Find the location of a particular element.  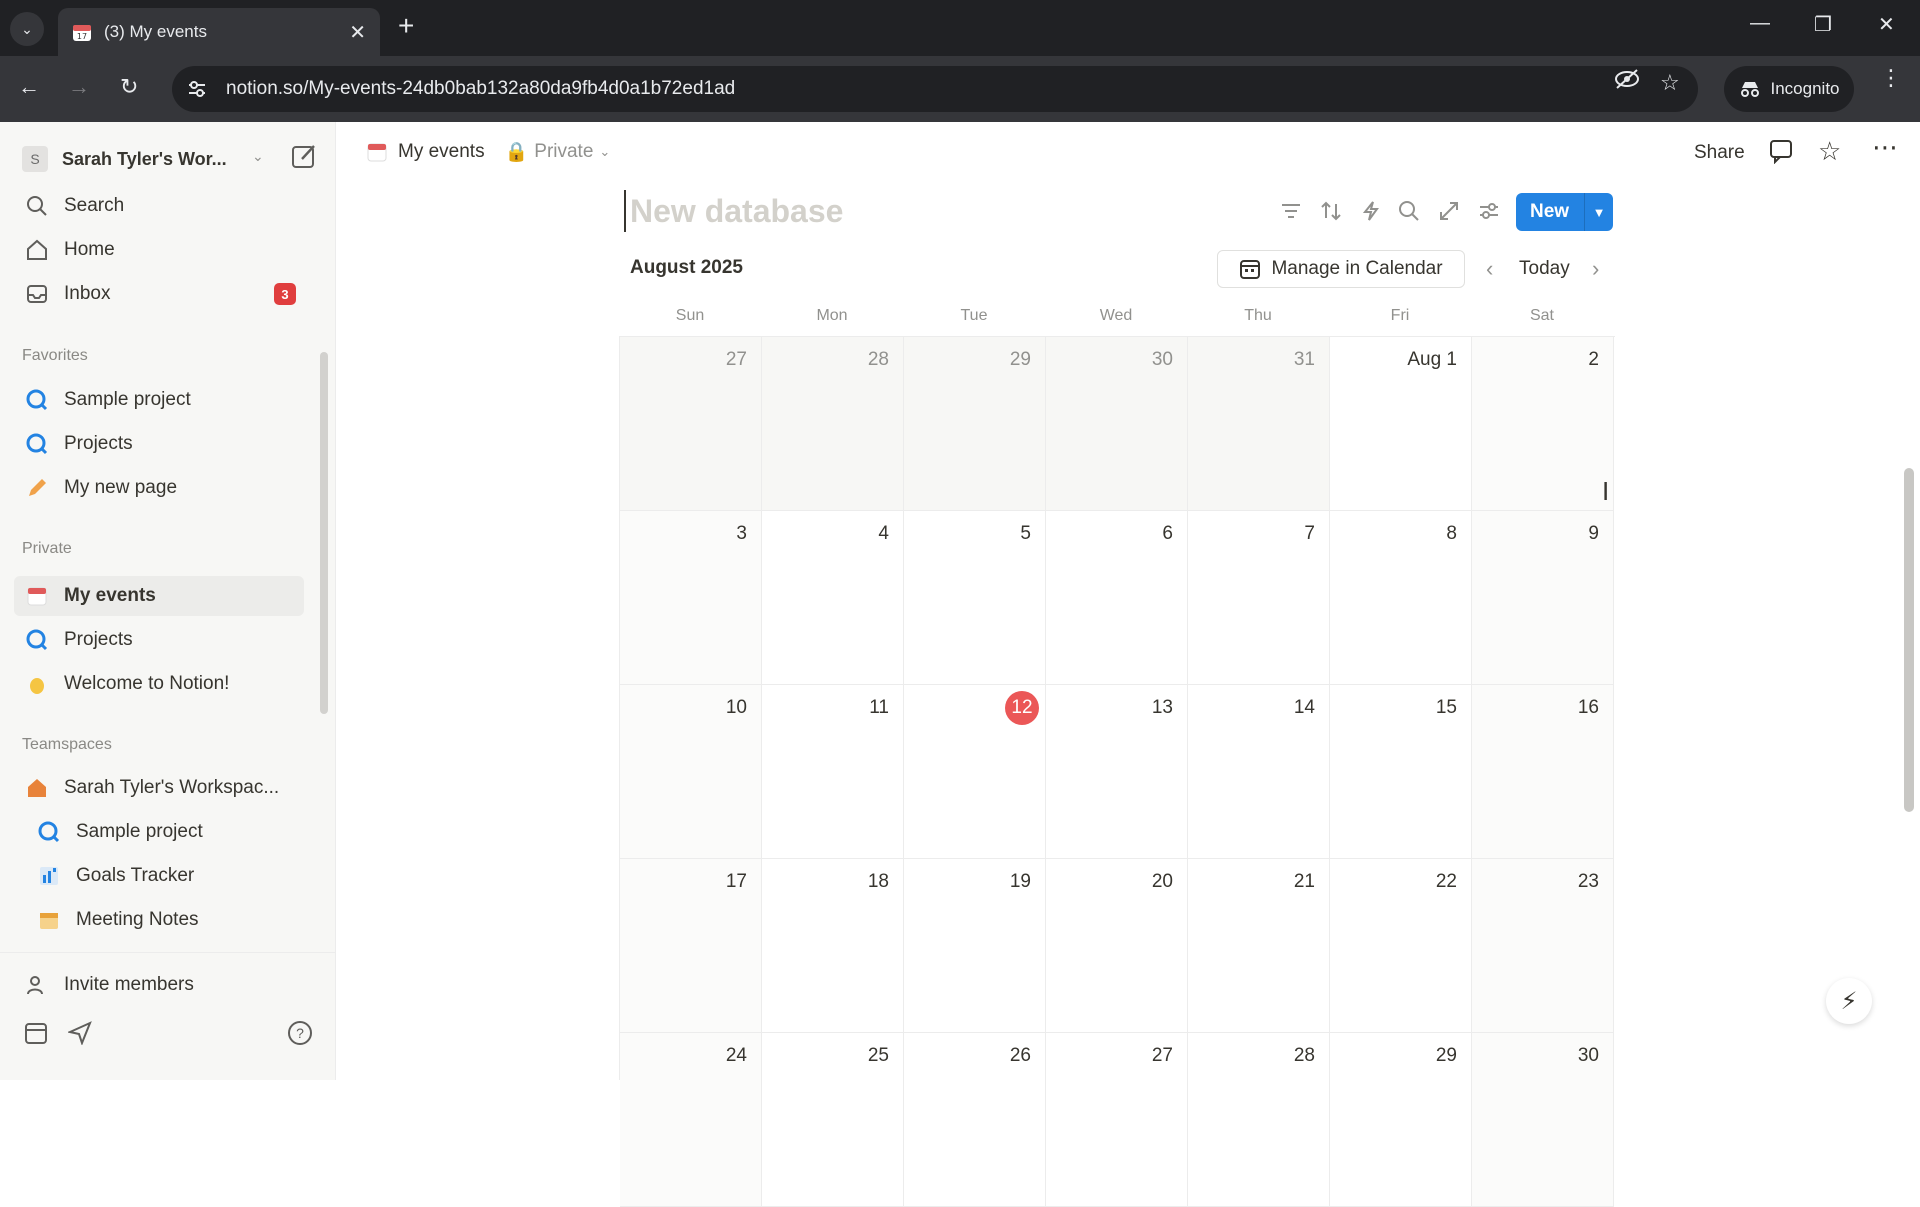

next-month-icon: › is located at coordinates (1595, 269).